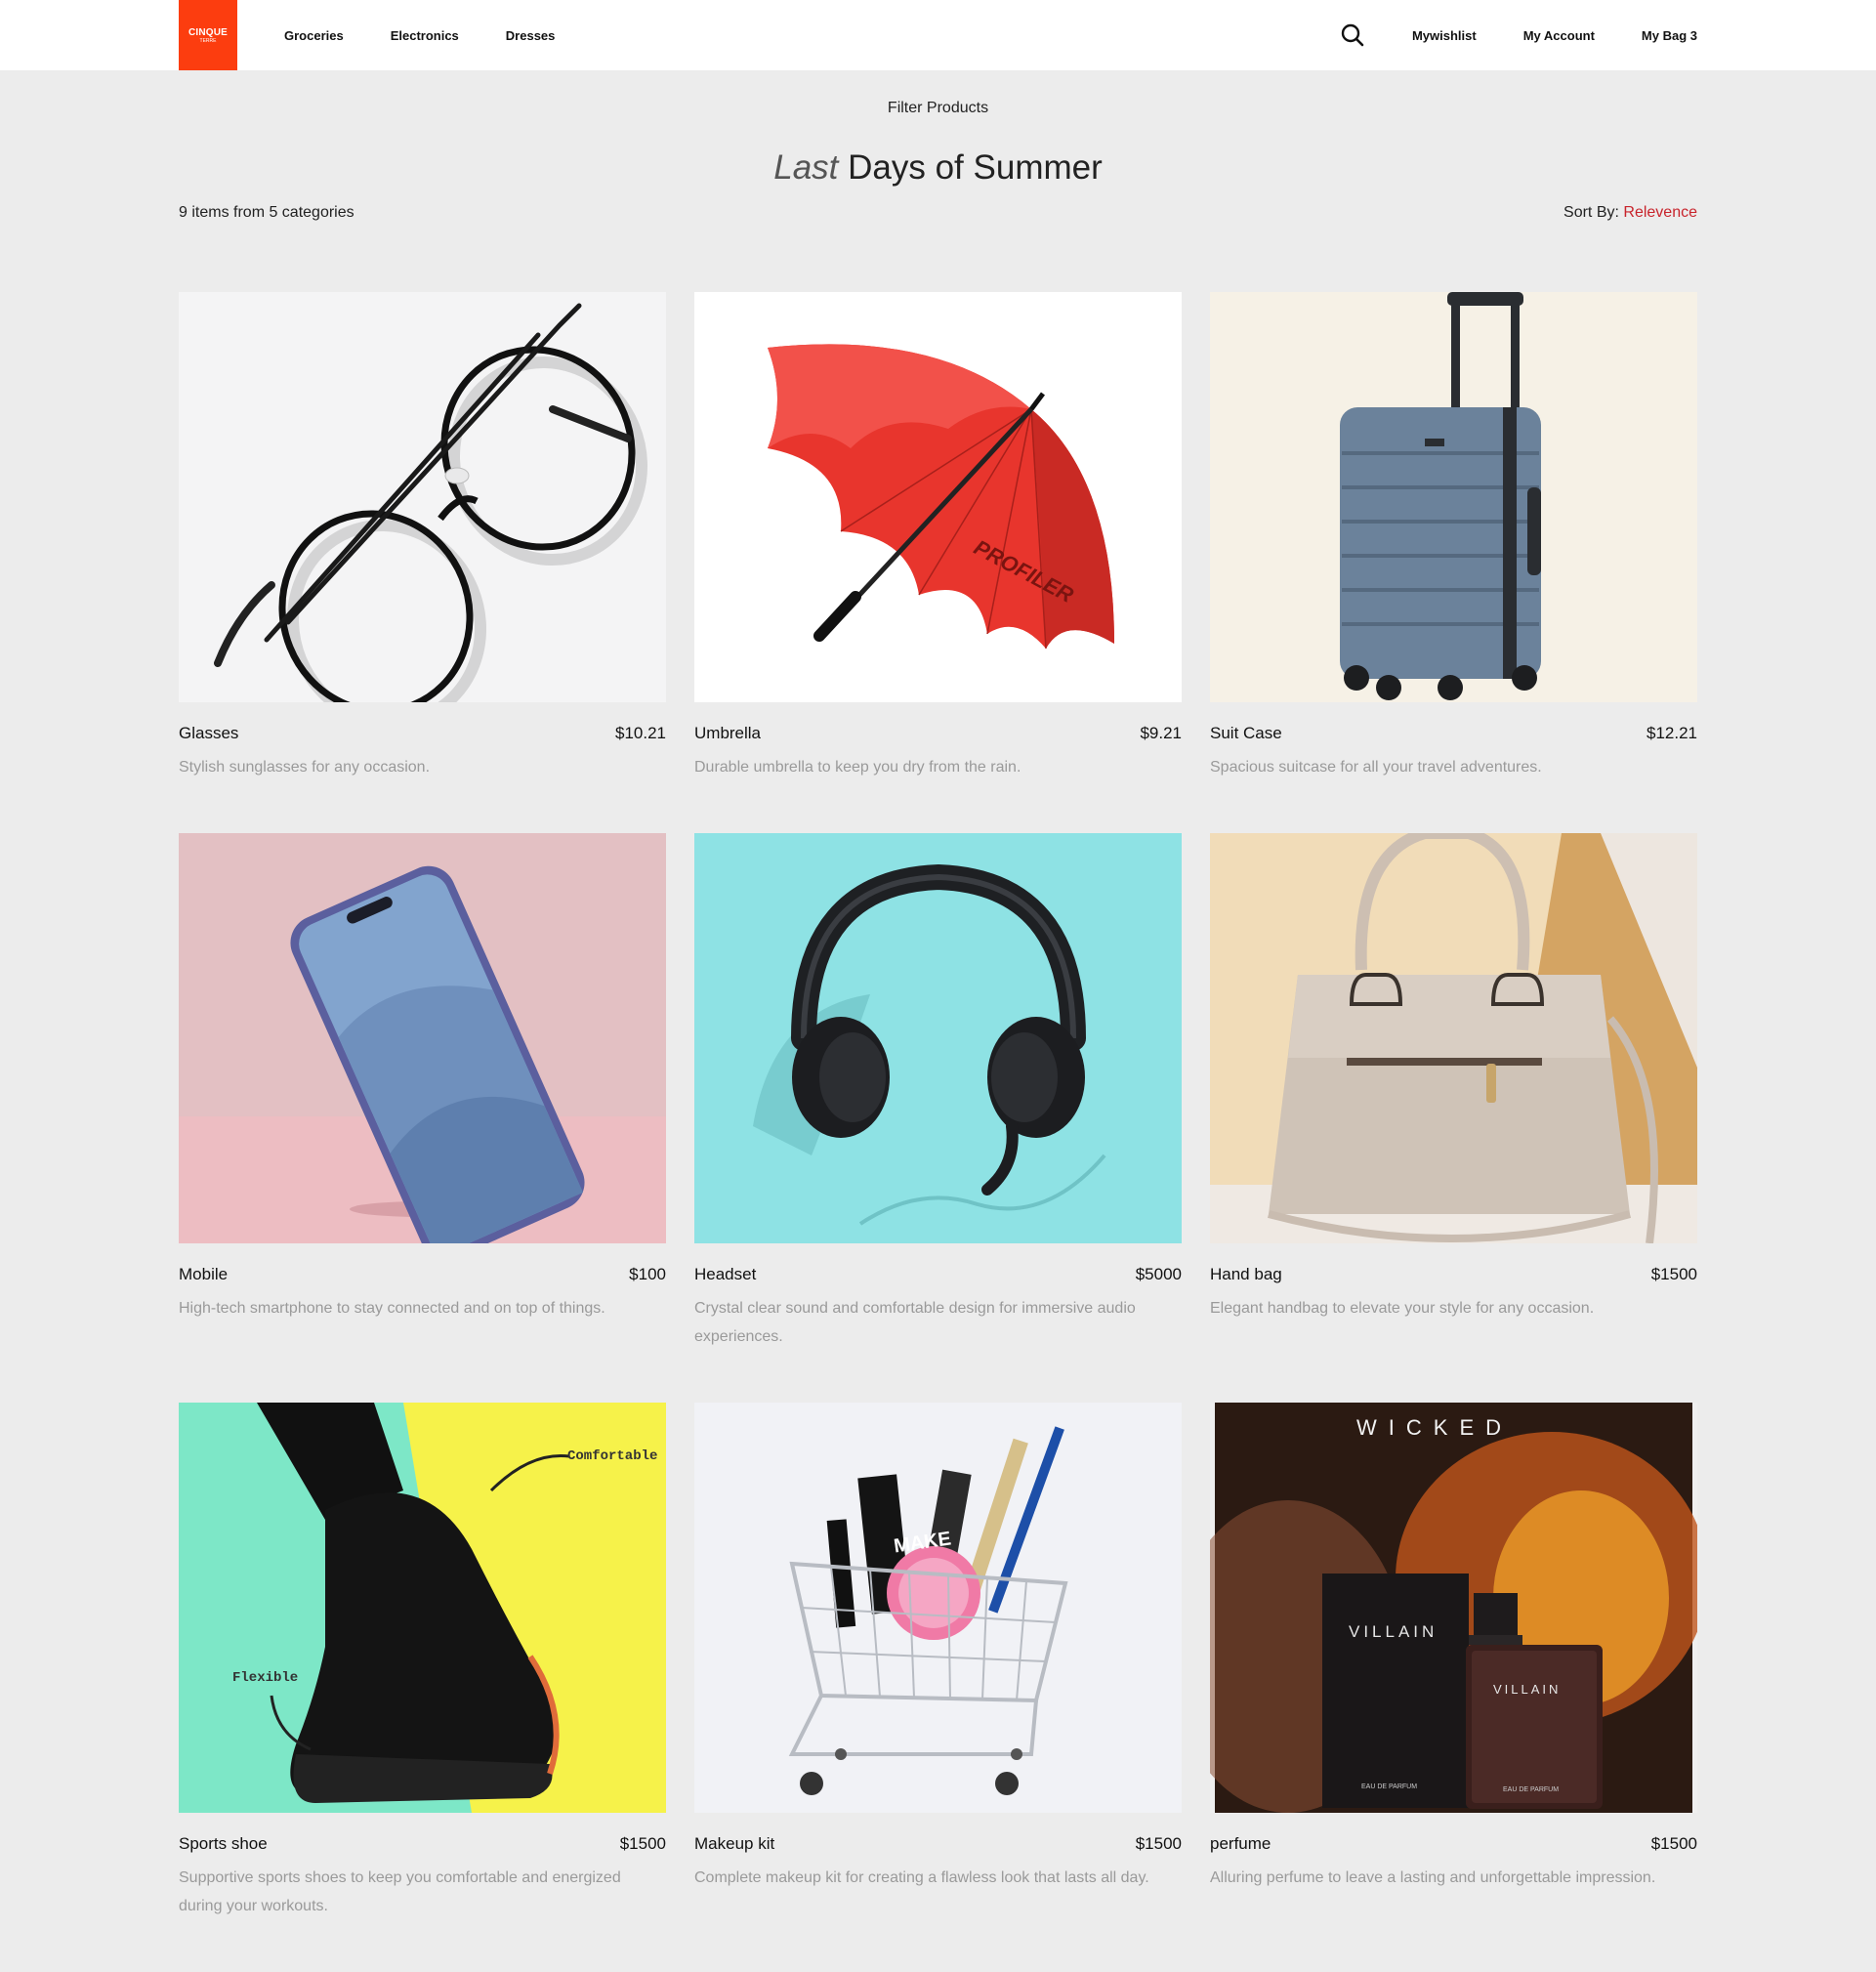 The image size is (1876, 1972). I want to click on product-meta: Umbrella $9.21, so click(938, 734).